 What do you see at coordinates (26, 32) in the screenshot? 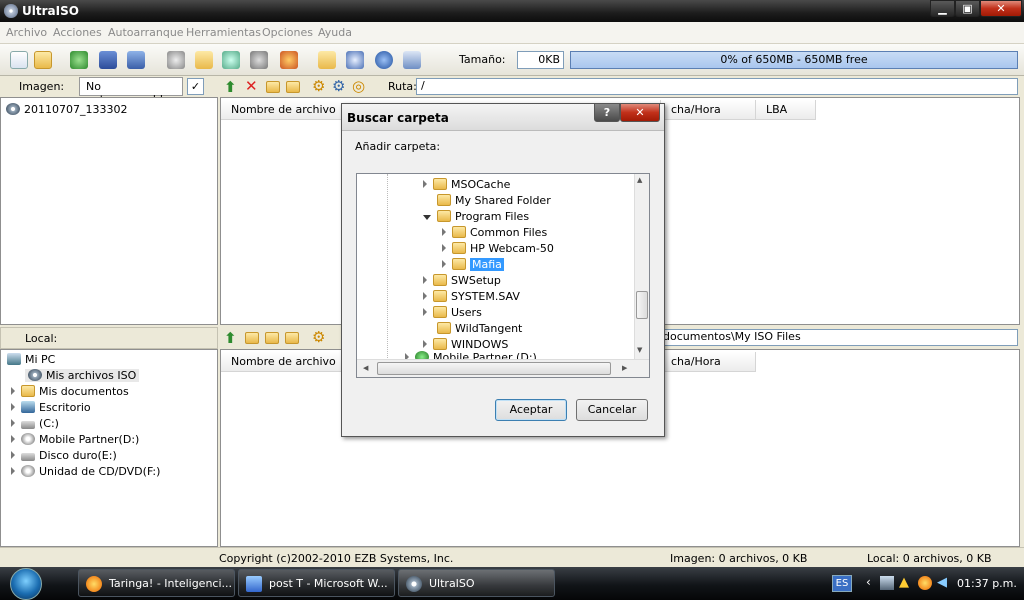
I see `menu-archivo: Archivo` at bounding box center [26, 32].